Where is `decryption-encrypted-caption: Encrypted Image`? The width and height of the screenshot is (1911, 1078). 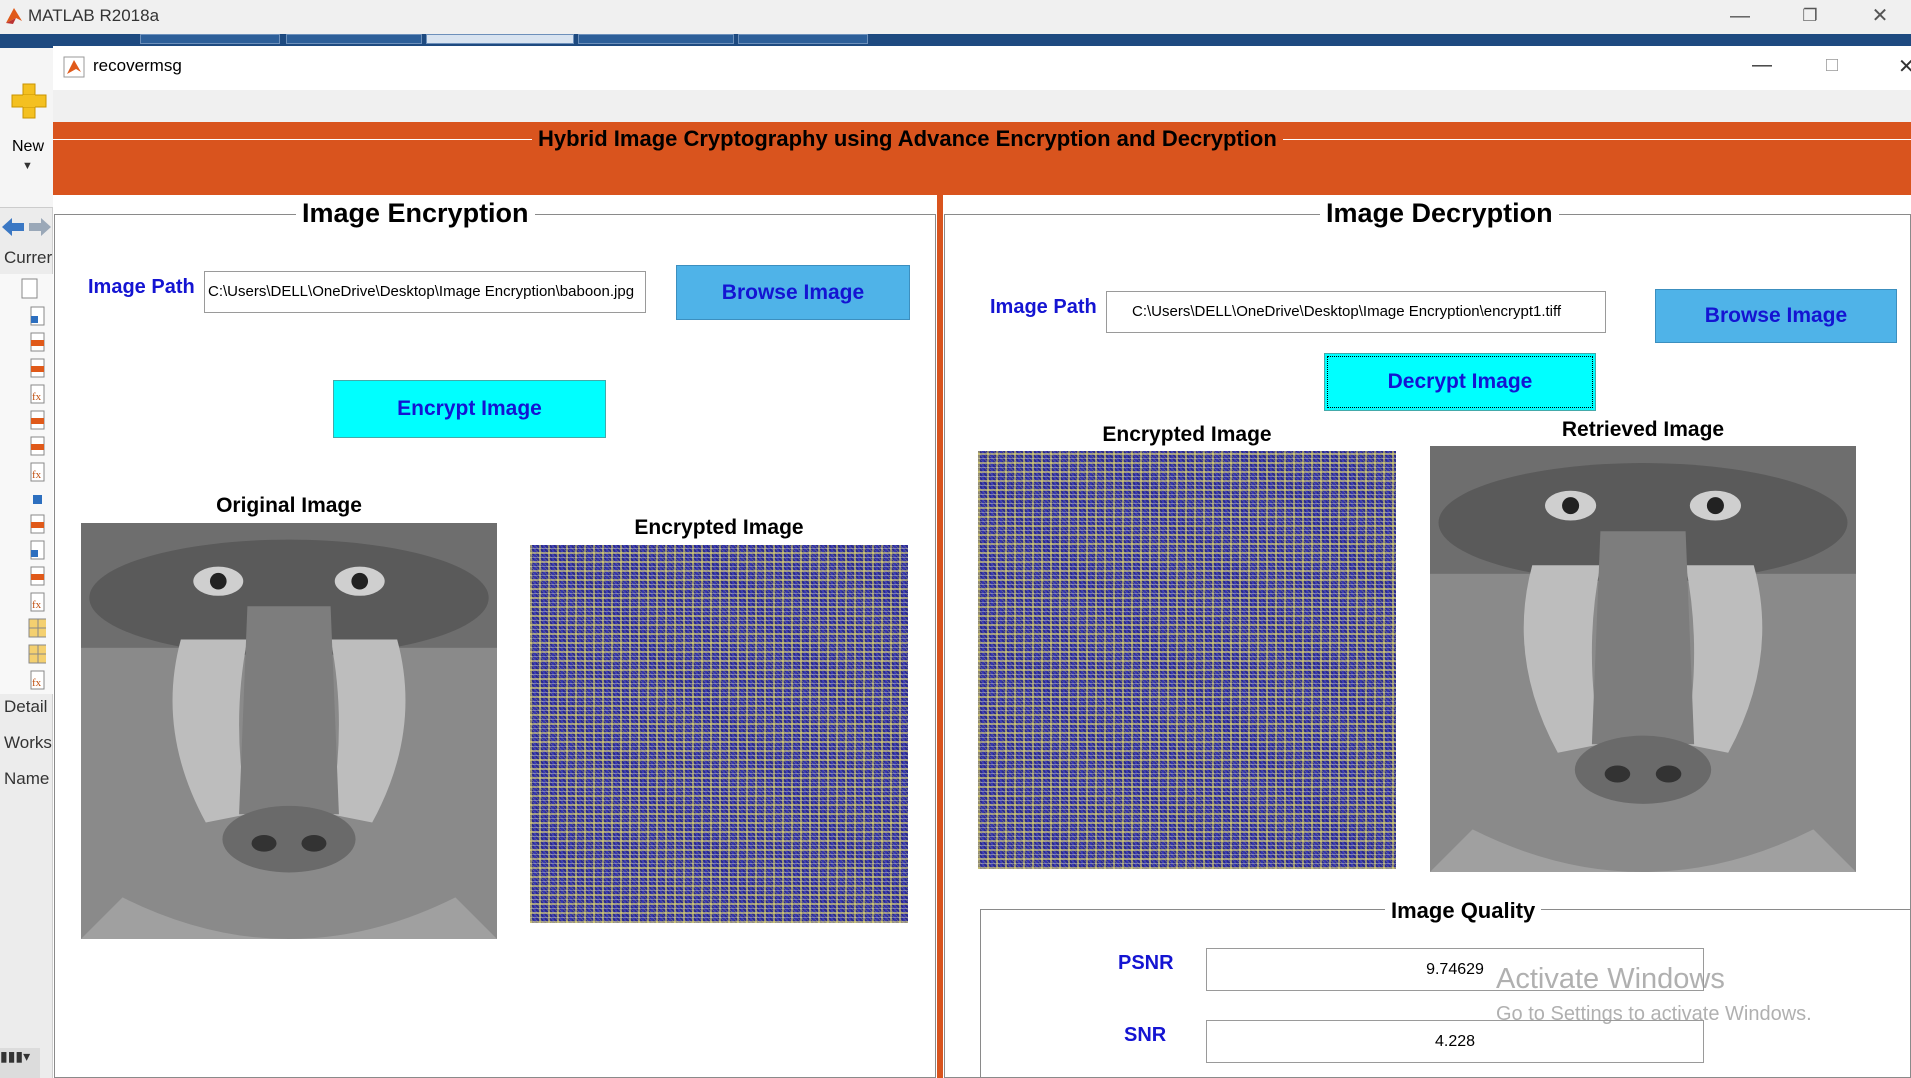 decryption-encrypted-caption: Encrypted Image is located at coordinates (1187, 435).